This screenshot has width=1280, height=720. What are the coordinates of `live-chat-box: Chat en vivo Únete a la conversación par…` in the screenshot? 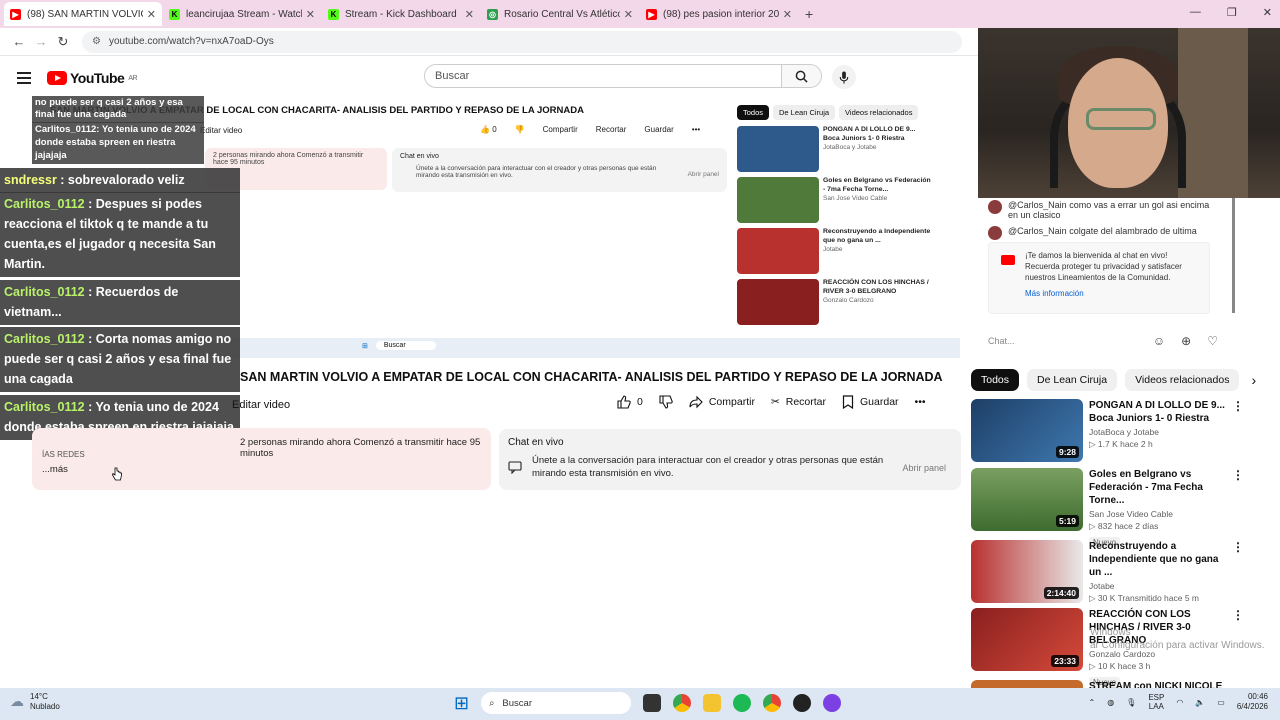 It's located at (730, 459).